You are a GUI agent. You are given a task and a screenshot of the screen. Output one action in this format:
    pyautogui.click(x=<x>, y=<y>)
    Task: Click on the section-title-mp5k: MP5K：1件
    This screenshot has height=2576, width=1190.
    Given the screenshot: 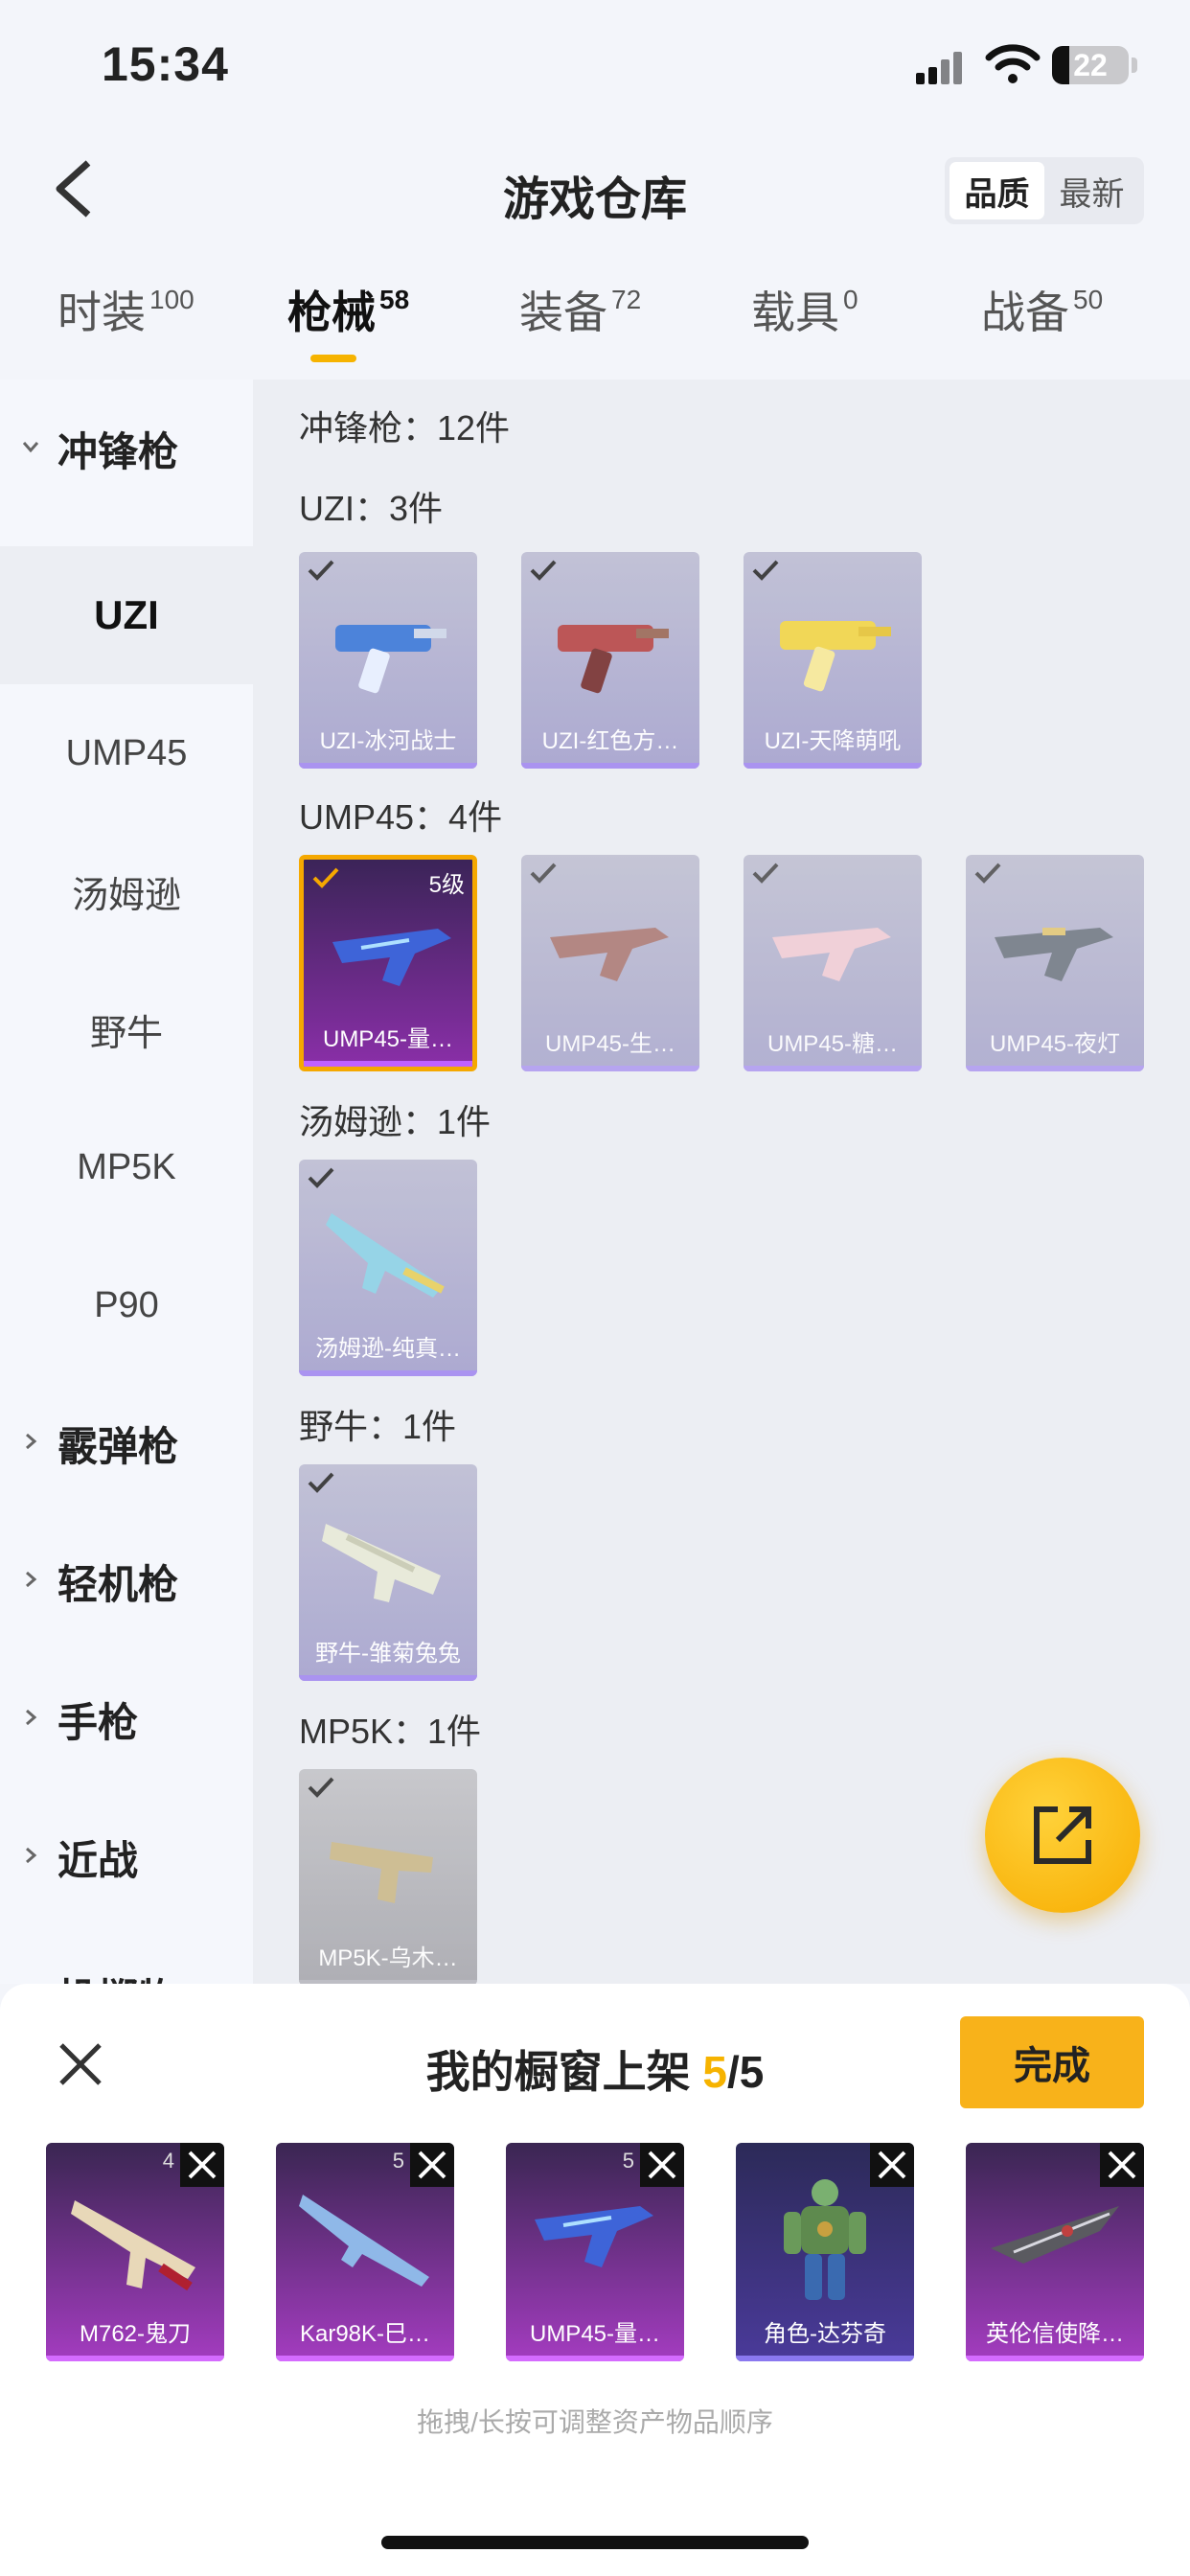 What is the action you would take?
    pyautogui.click(x=390, y=1731)
    